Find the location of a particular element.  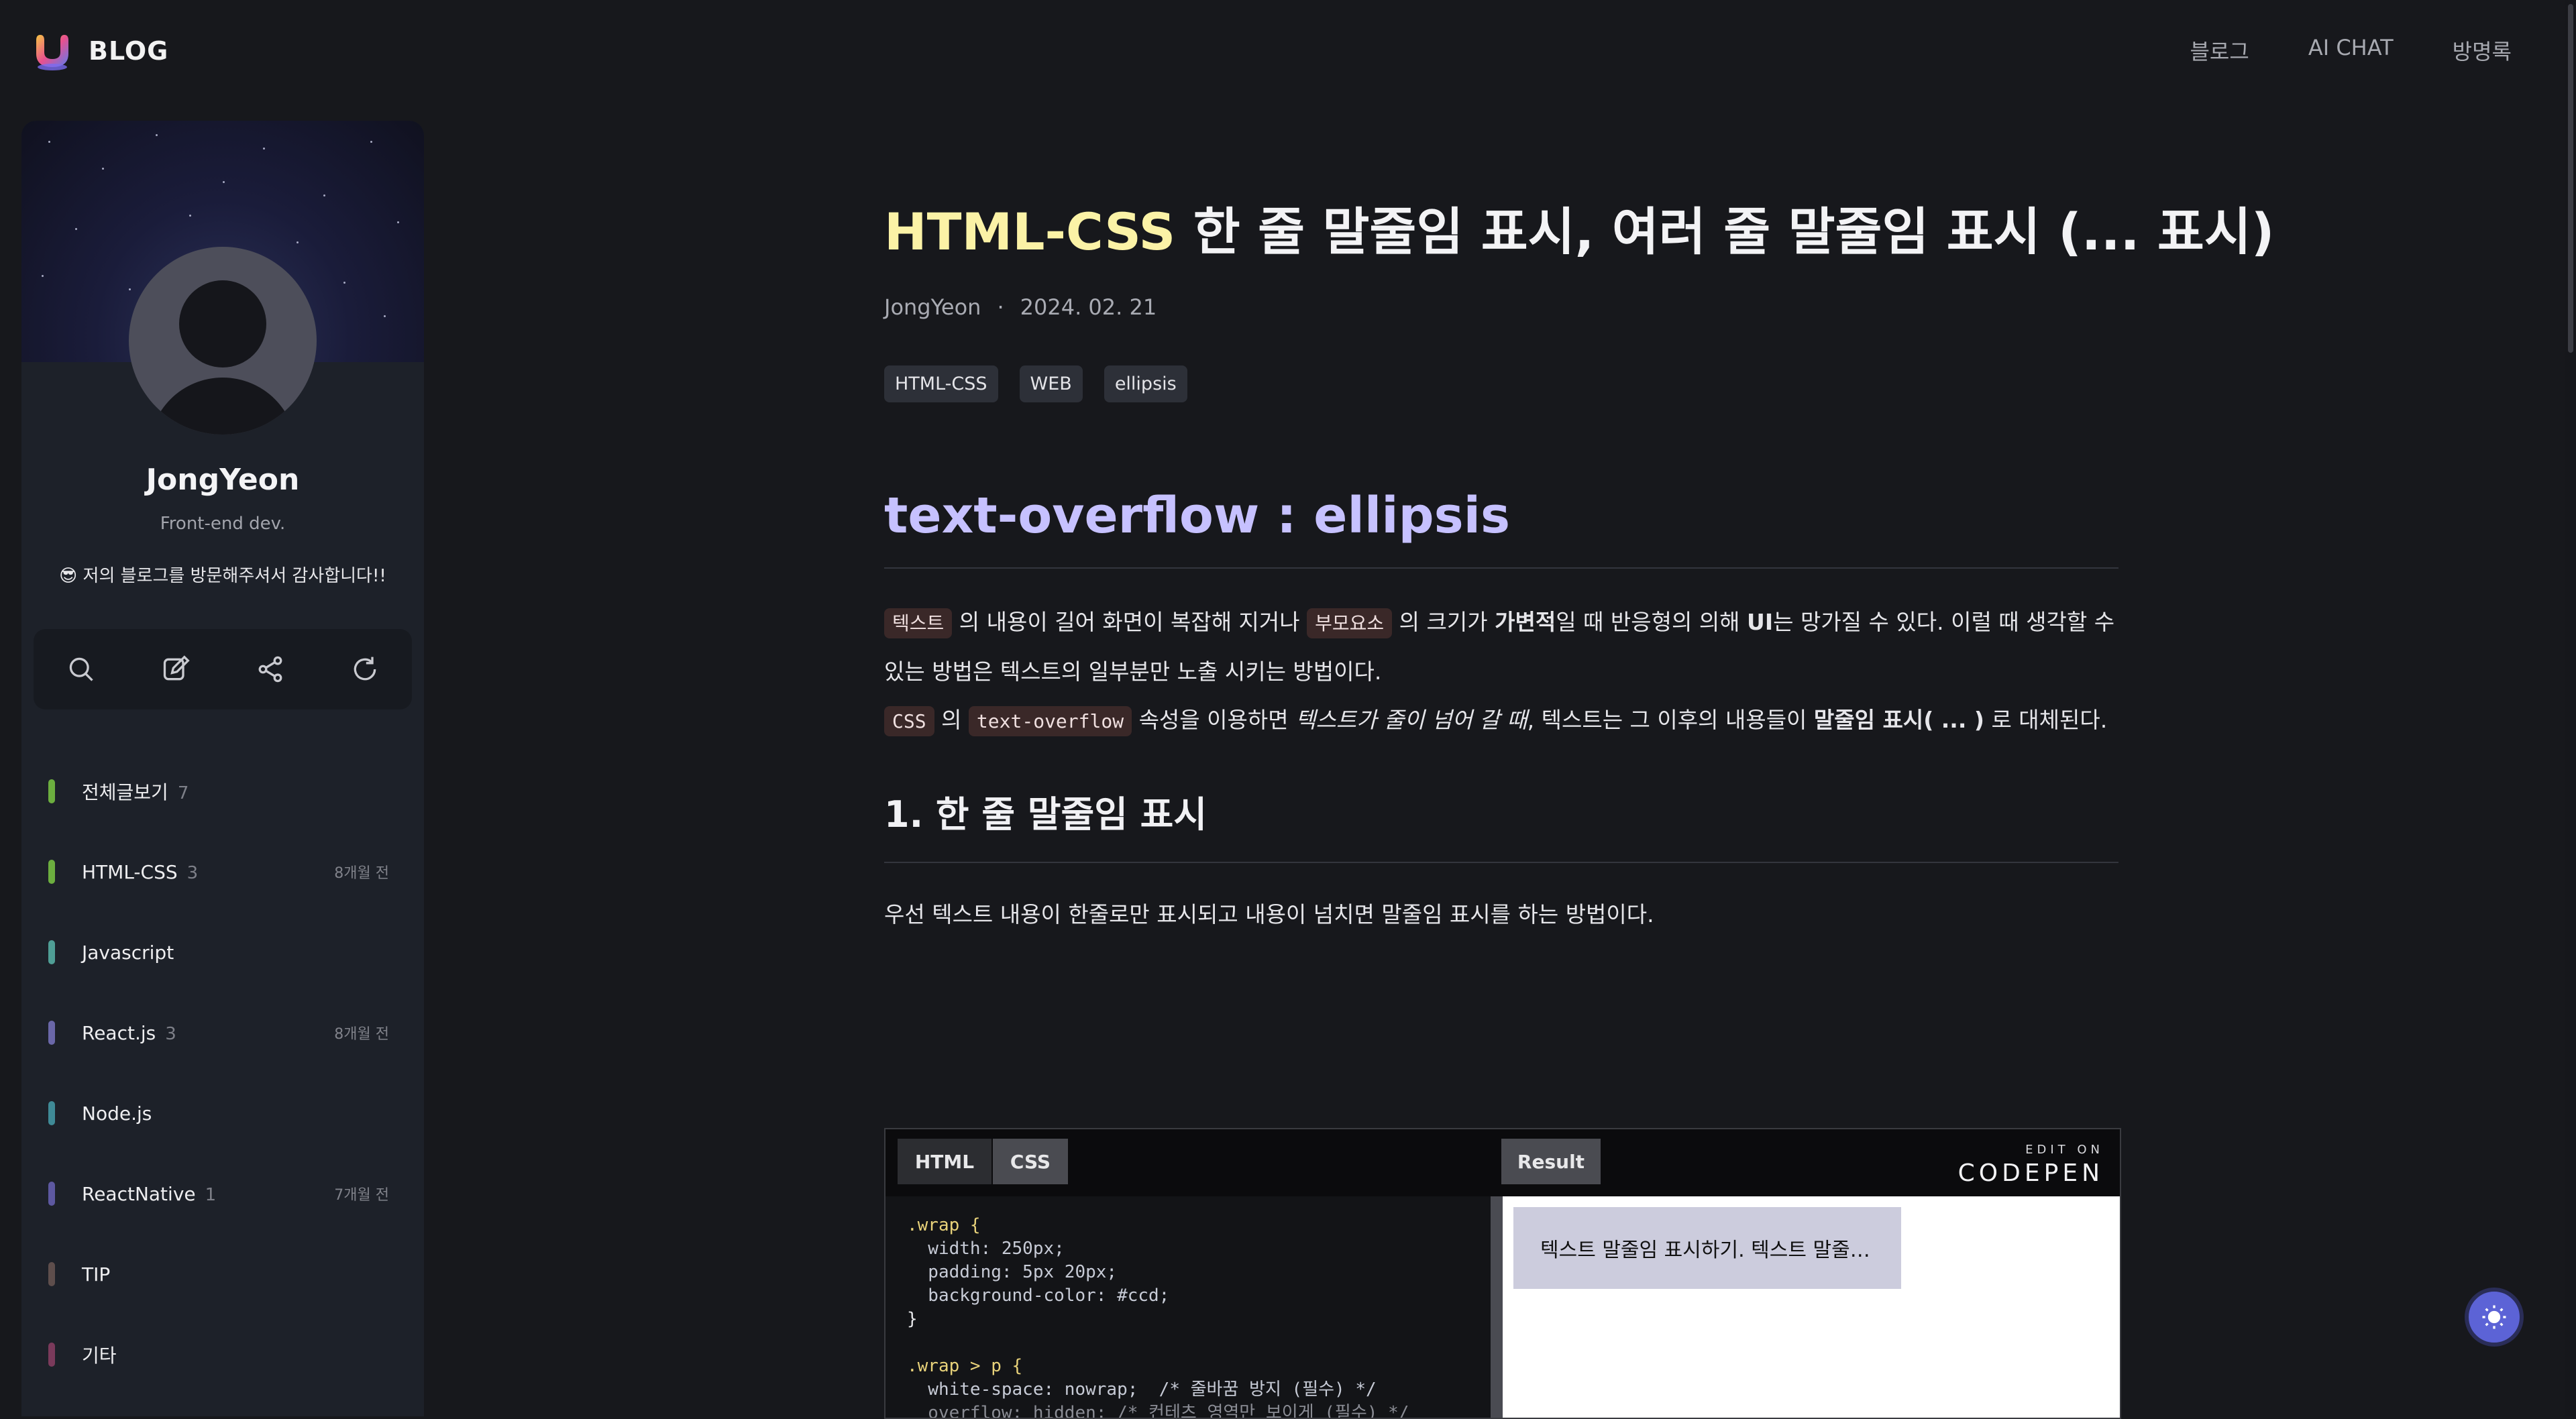

blog-logo: BLOG is located at coordinates (101, 51).